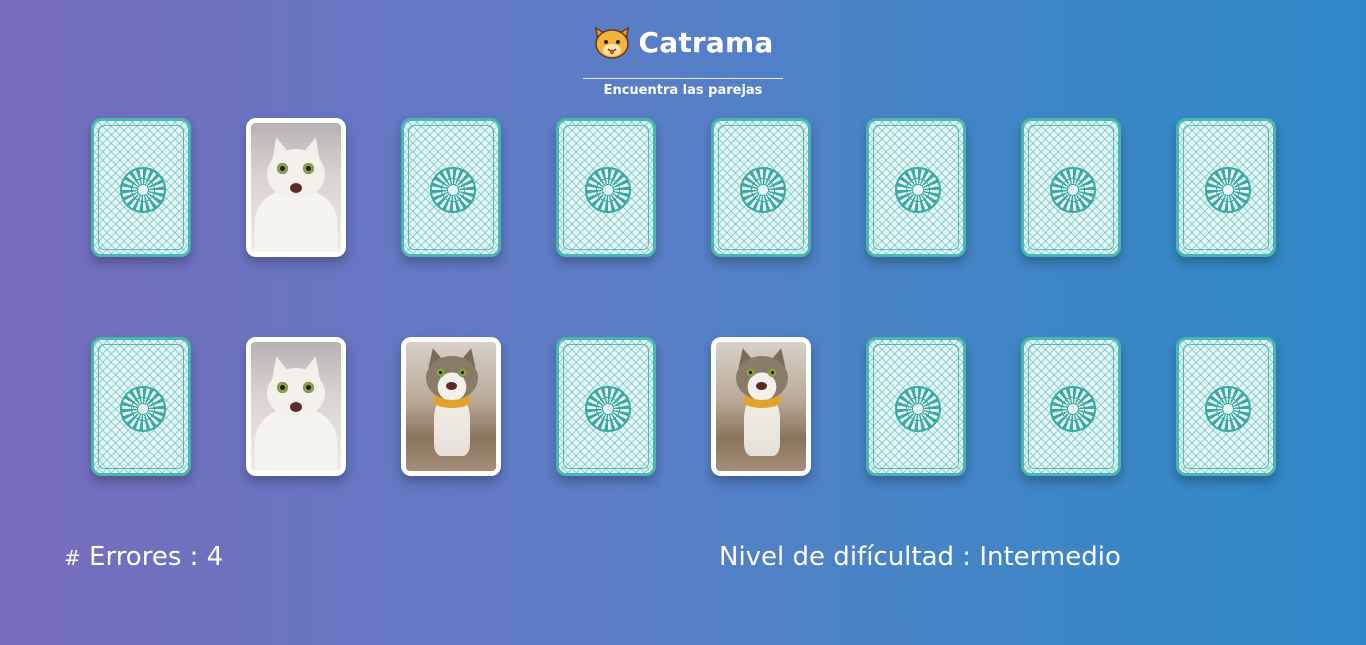 The width and height of the screenshot is (1366, 645). Describe the element at coordinates (72, 558) in the screenshot. I see `hash-icon: #` at that location.